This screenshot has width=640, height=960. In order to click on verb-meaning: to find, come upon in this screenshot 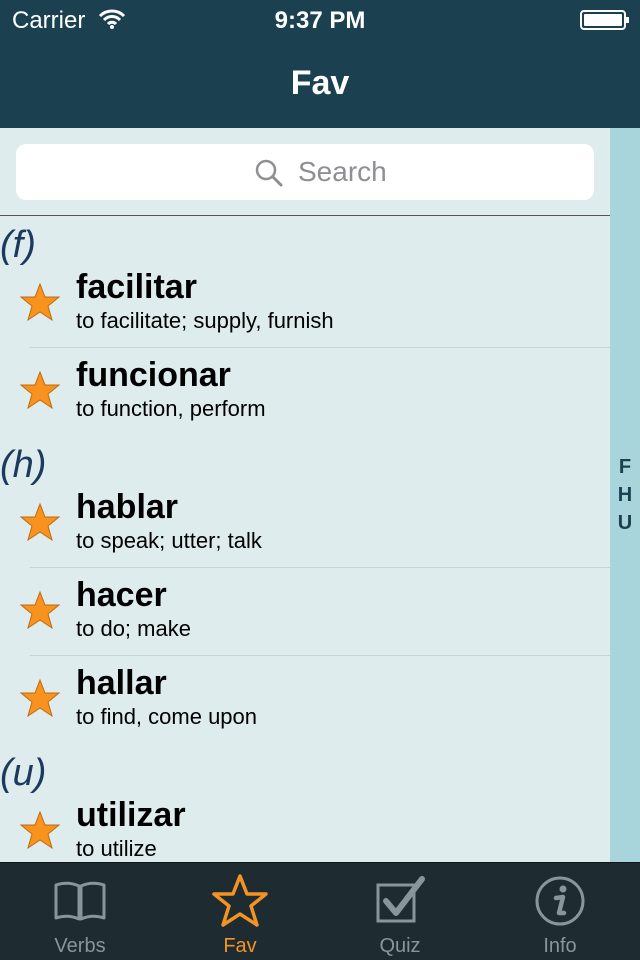, I will do `click(167, 716)`.